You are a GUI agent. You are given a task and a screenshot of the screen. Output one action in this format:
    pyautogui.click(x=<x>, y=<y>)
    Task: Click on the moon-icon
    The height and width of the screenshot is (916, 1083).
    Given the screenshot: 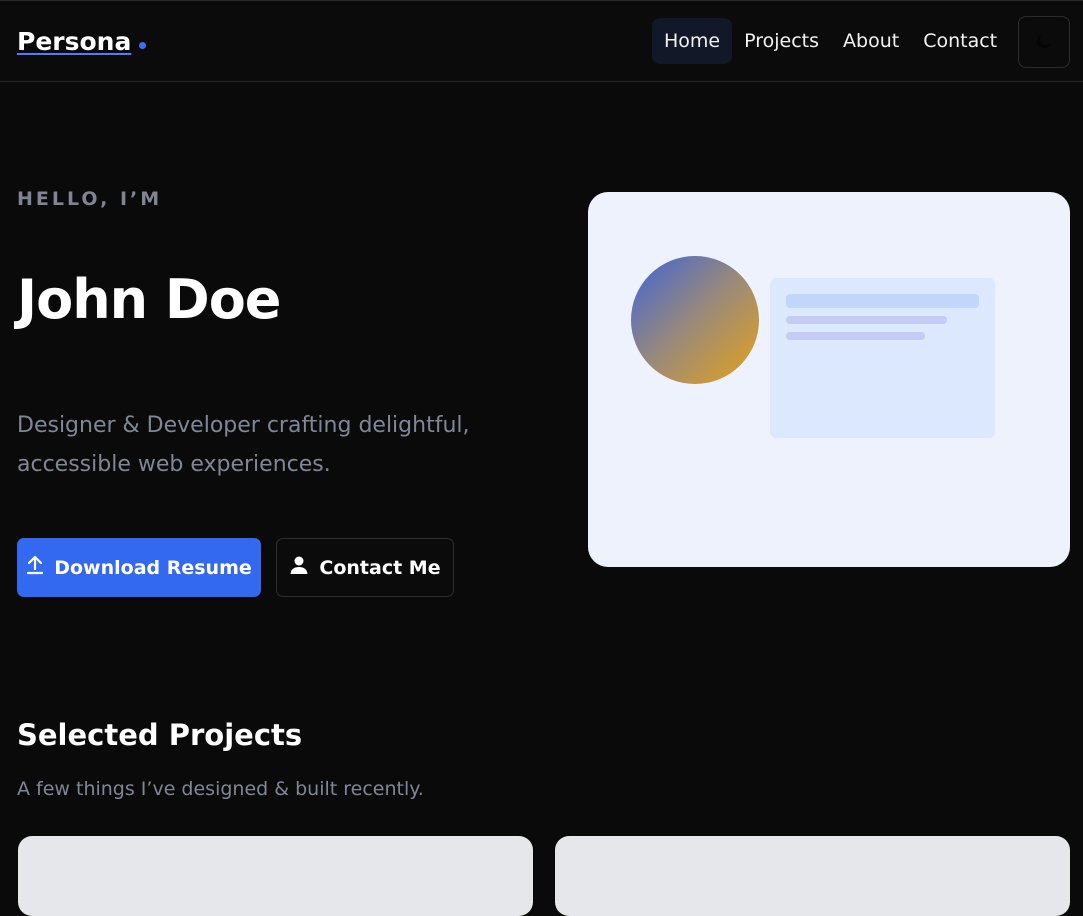 What is the action you would take?
    pyautogui.click(x=1044, y=42)
    